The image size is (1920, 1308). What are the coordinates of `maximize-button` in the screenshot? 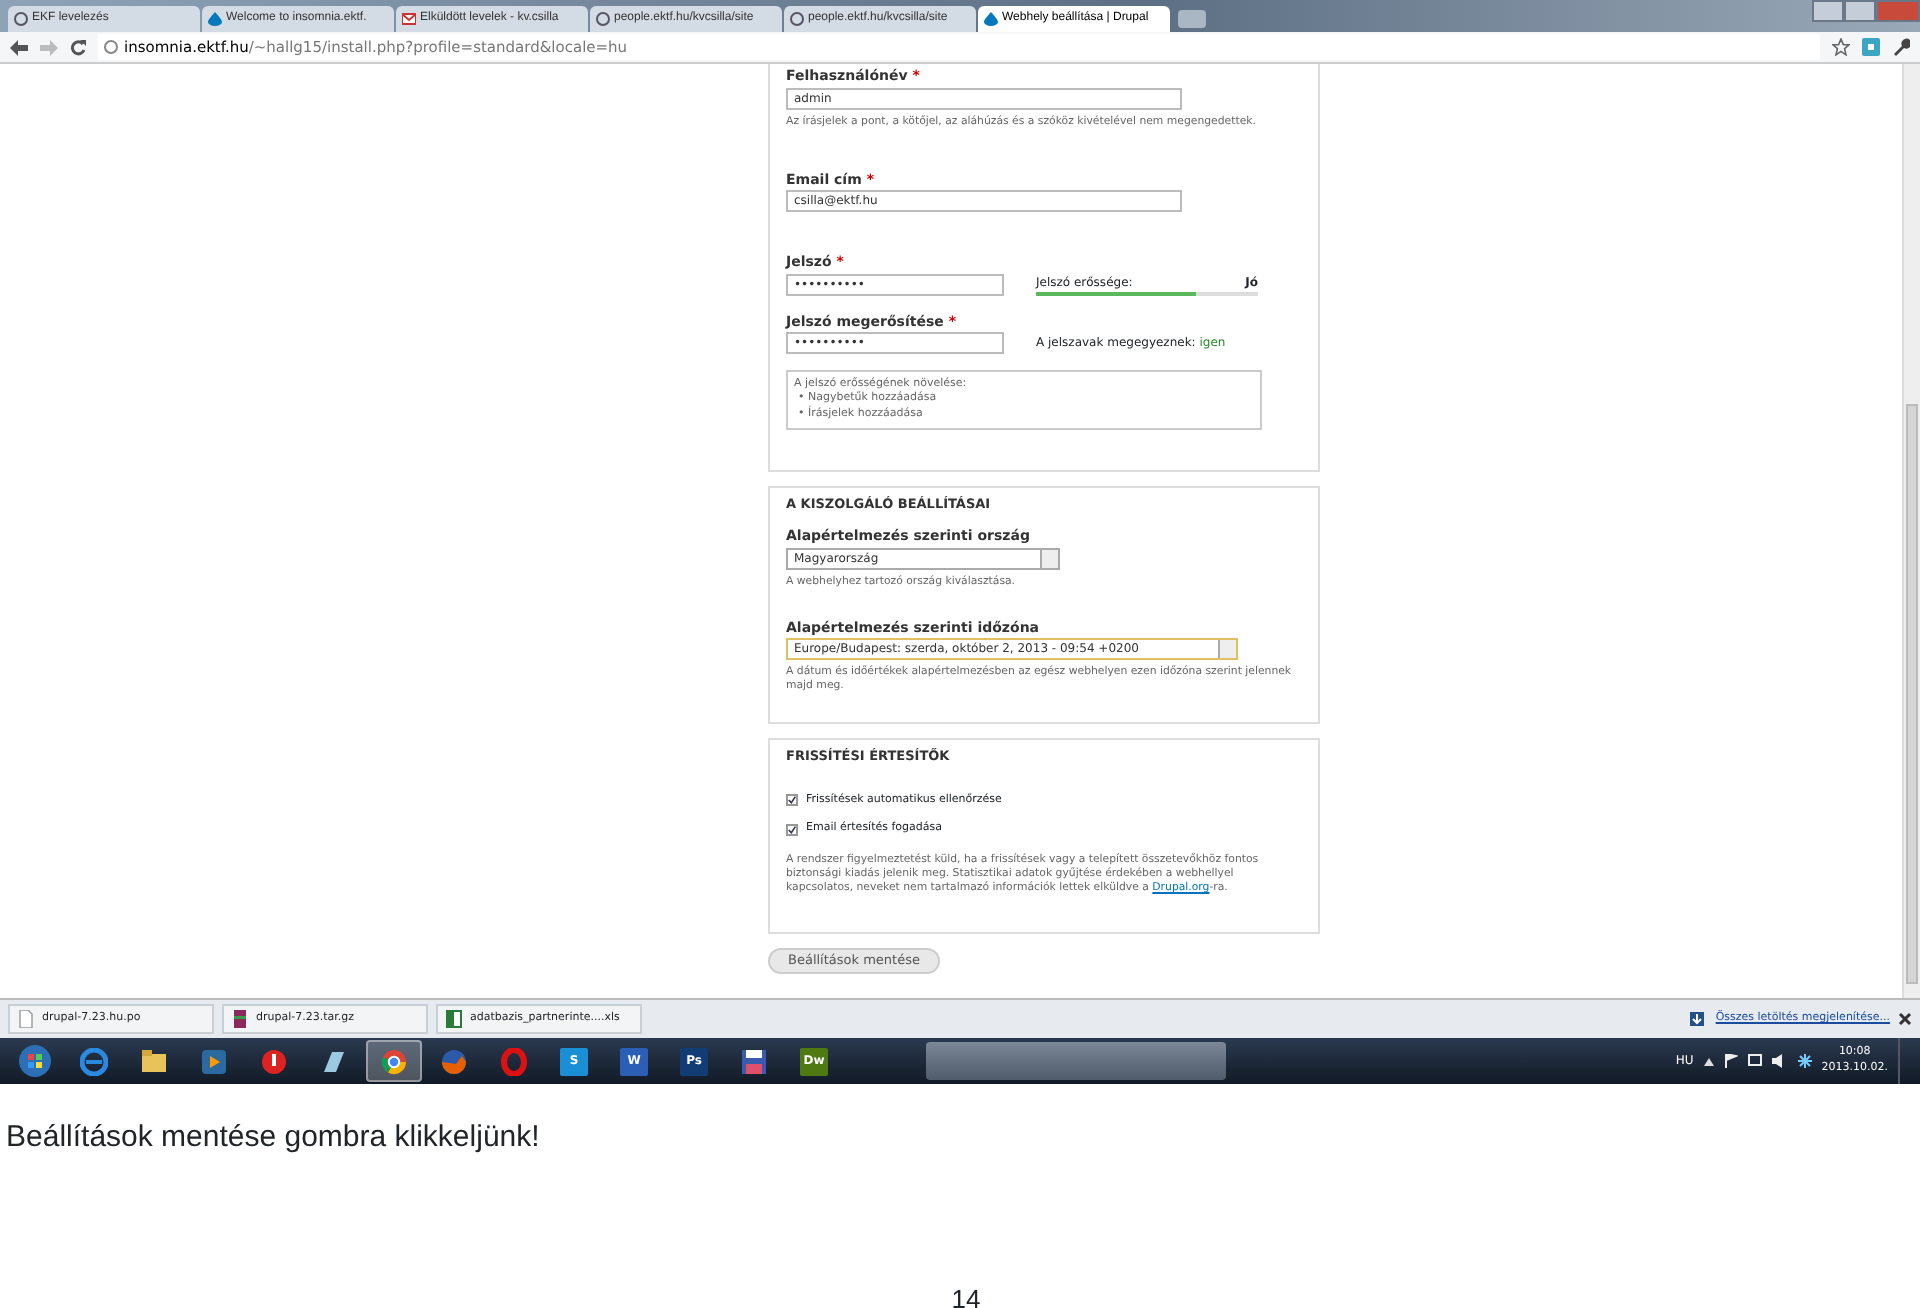 It's located at (1860, 11).